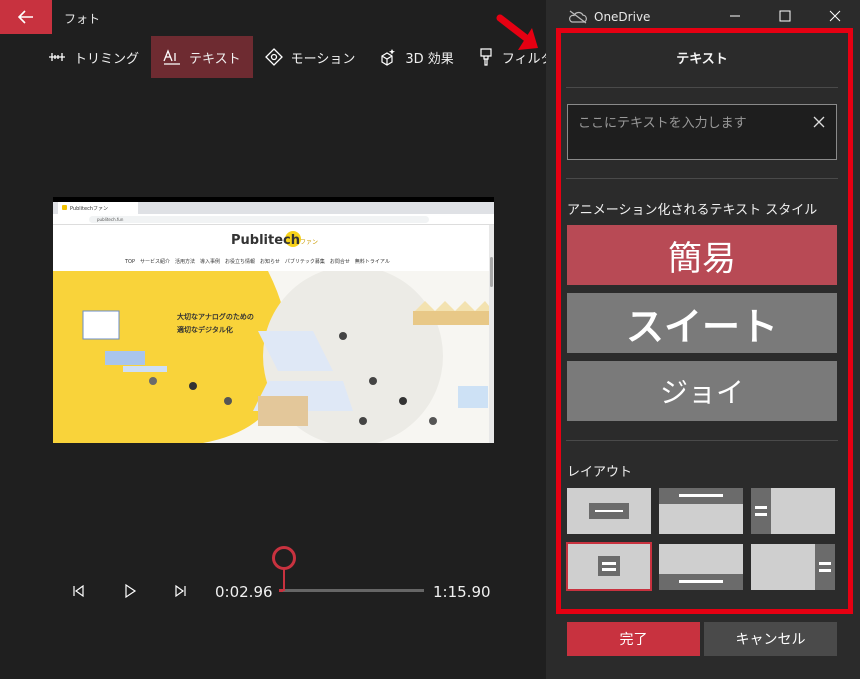  What do you see at coordinates (462, 592) in the screenshot?
I see `total-time: 1:15.90` at bounding box center [462, 592].